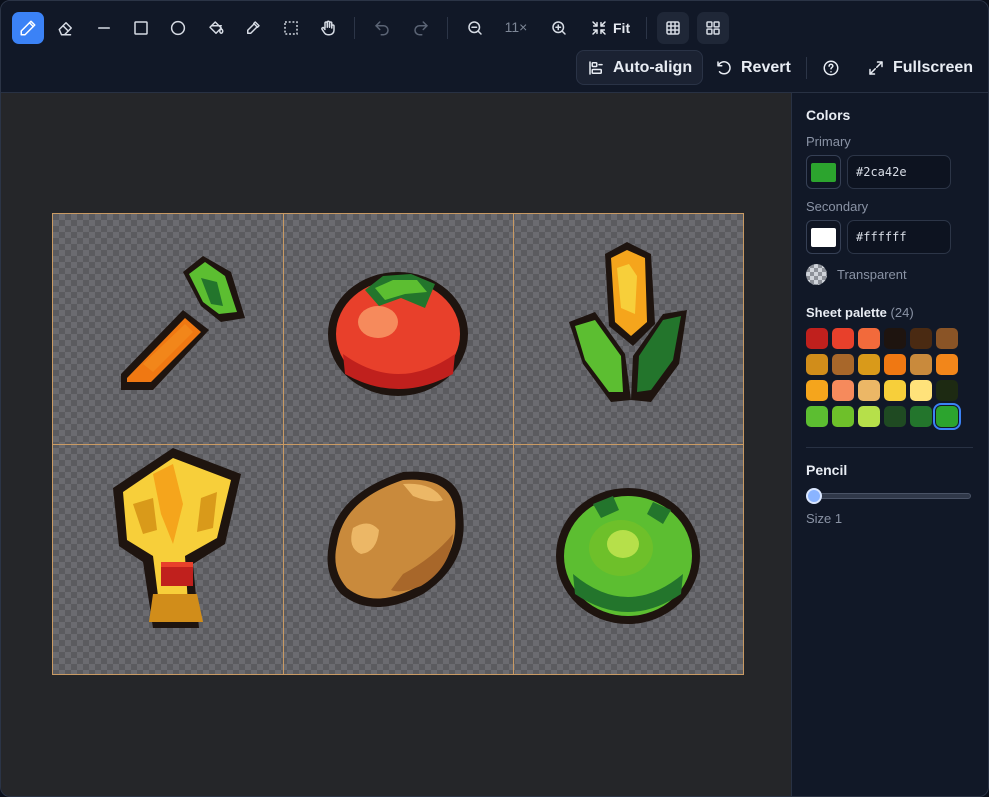  Describe the element at coordinates (899, 172) in the screenshot. I see `primary-hex-input: #2ca42e` at that location.